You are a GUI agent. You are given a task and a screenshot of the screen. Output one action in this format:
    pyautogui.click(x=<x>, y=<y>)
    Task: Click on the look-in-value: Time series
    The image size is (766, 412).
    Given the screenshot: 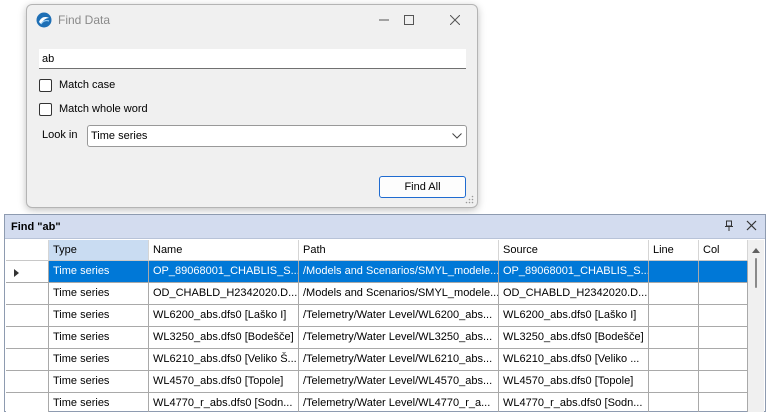 What is the action you would take?
    pyautogui.click(x=119, y=136)
    